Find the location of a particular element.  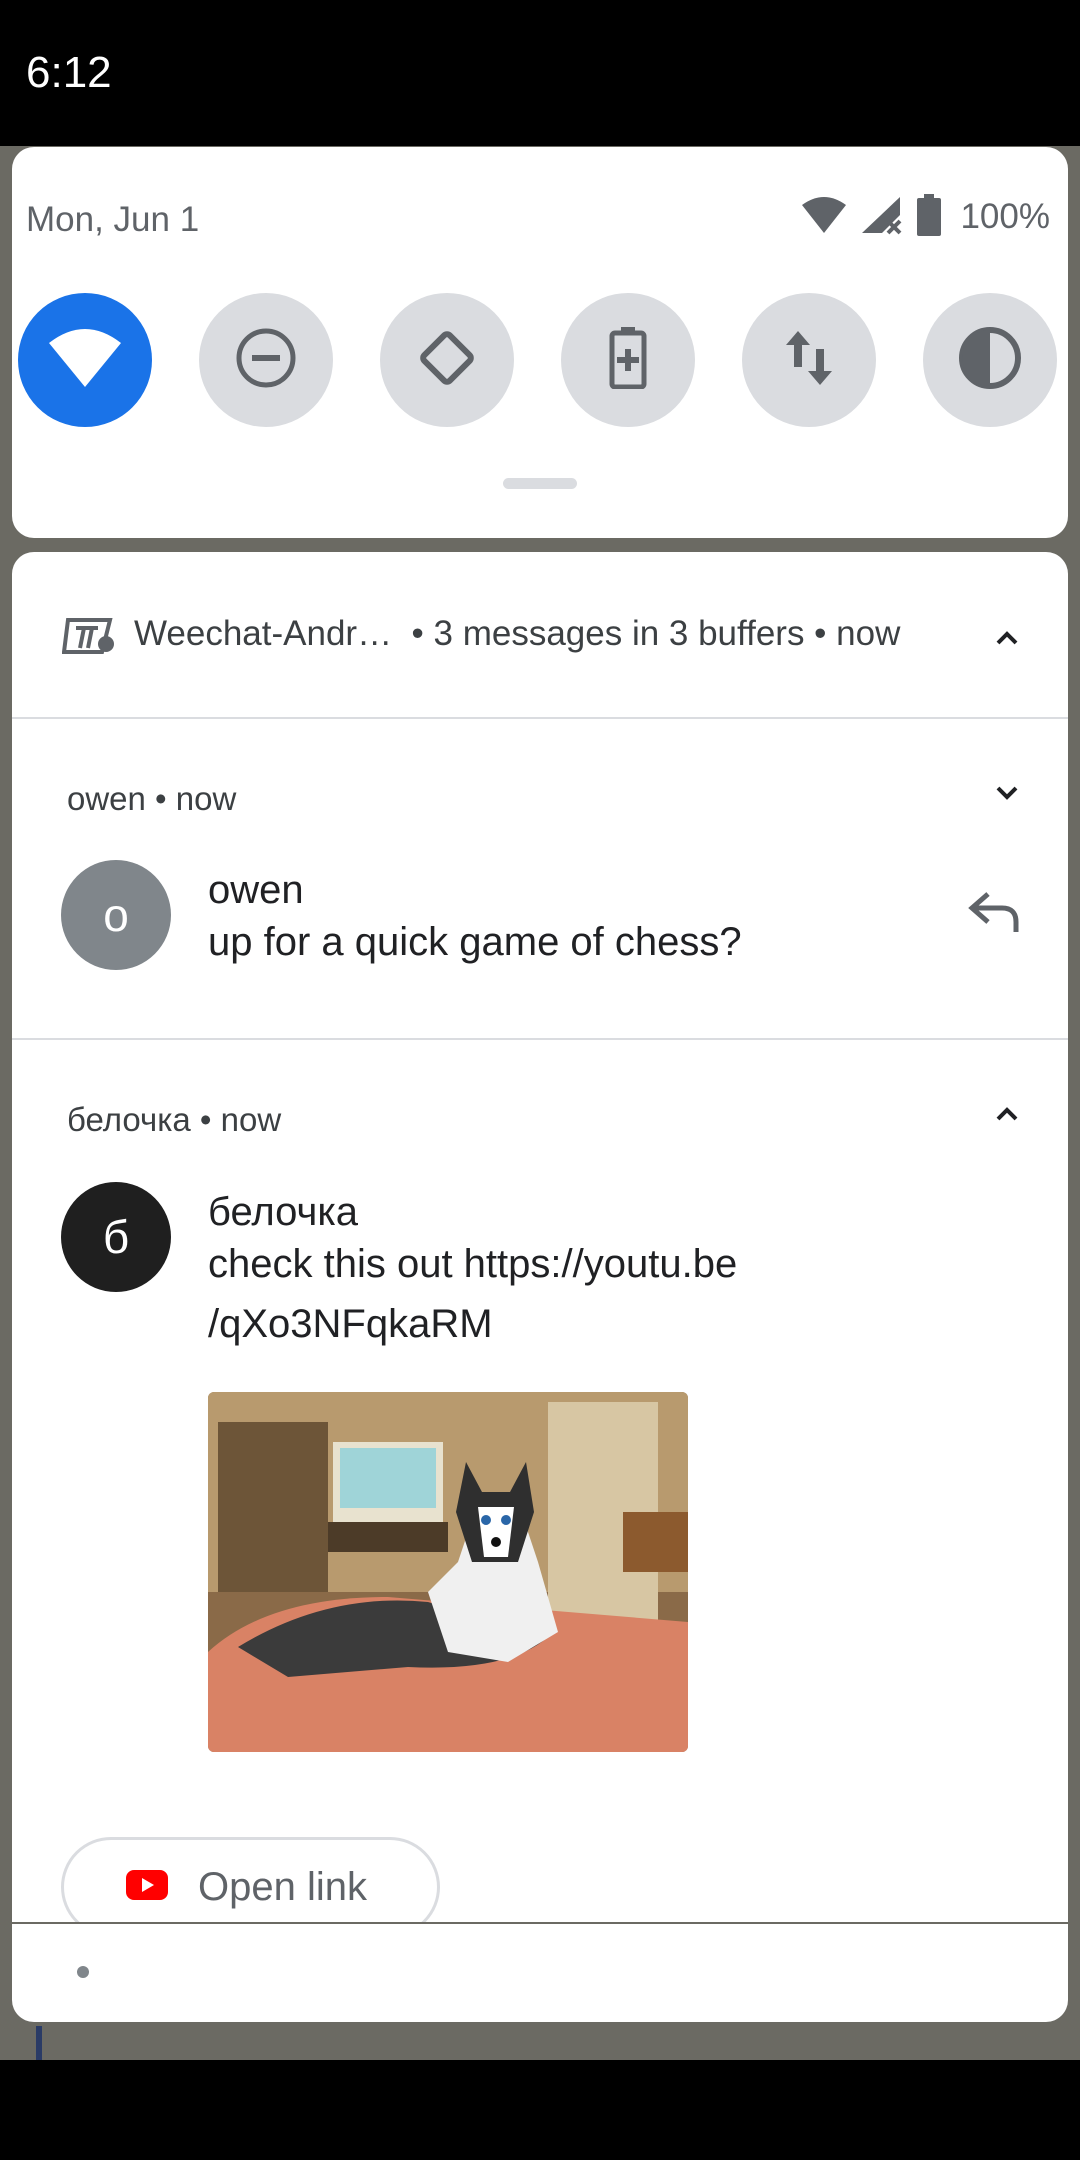

avatar: б is located at coordinates (116, 1237).